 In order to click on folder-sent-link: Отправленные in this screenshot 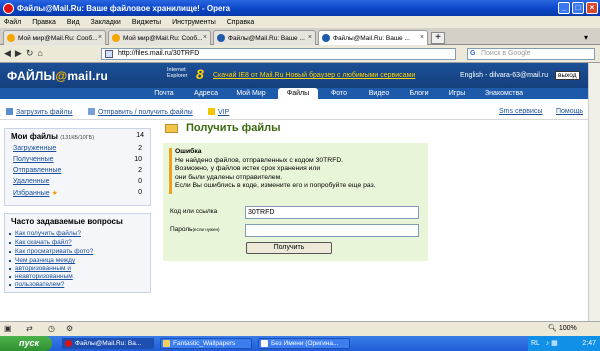, I will do `click(37, 172)`.